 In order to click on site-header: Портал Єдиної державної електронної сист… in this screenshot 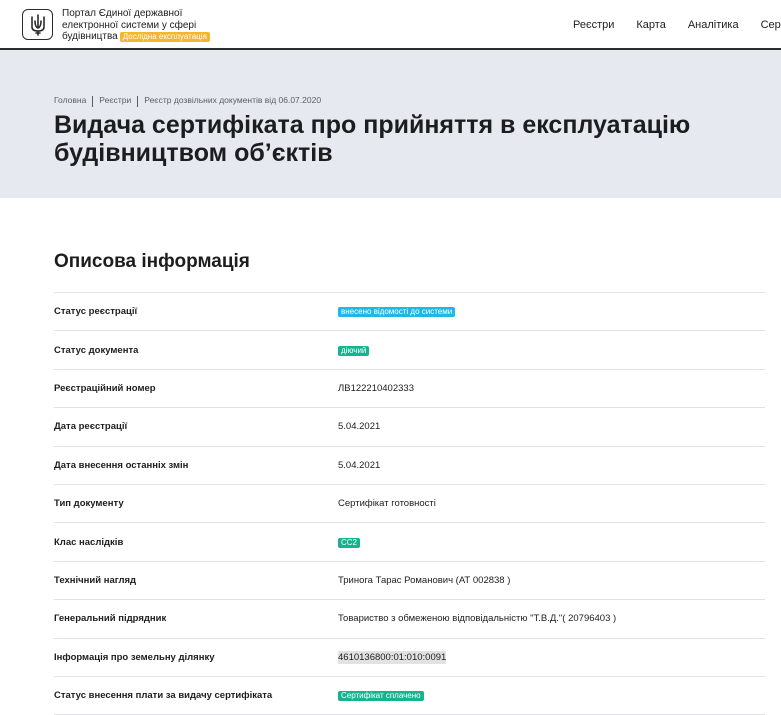, I will do `click(390, 25)`.